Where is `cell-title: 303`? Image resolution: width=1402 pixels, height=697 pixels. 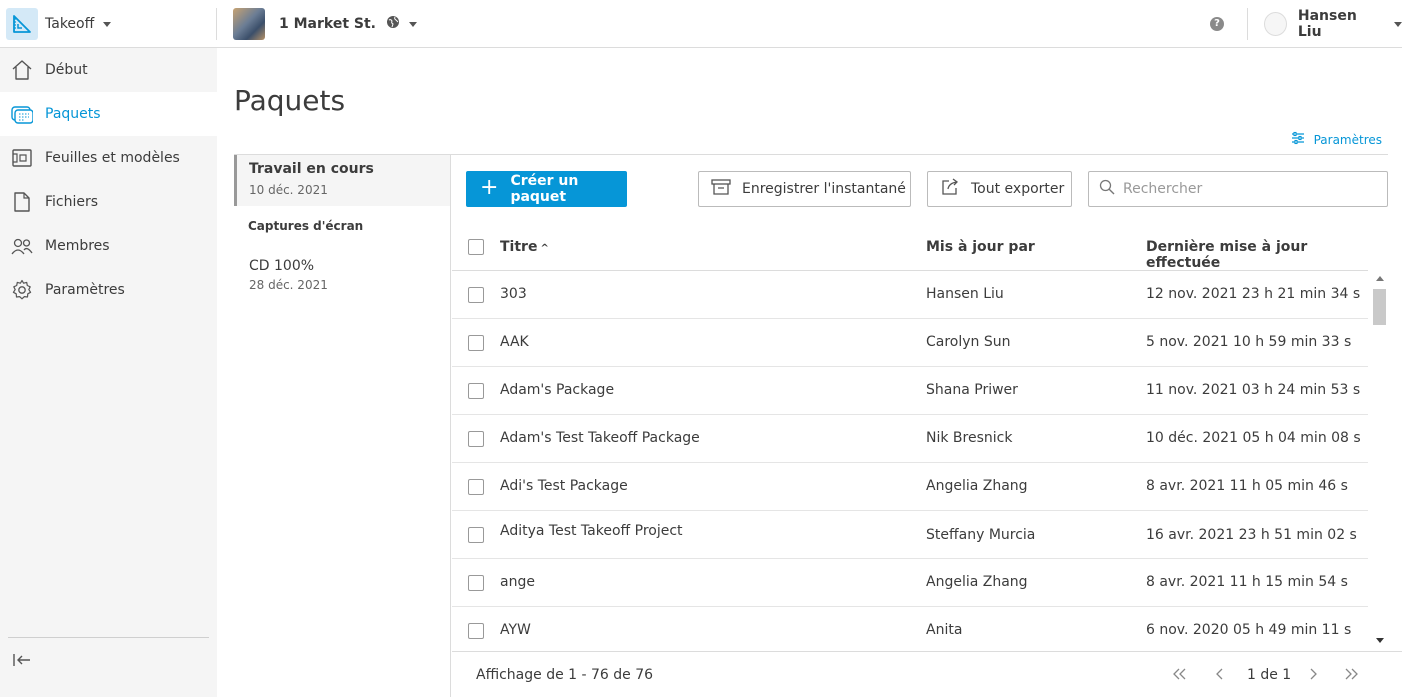 cell-title: 303 is located at coordinates (513, 294).